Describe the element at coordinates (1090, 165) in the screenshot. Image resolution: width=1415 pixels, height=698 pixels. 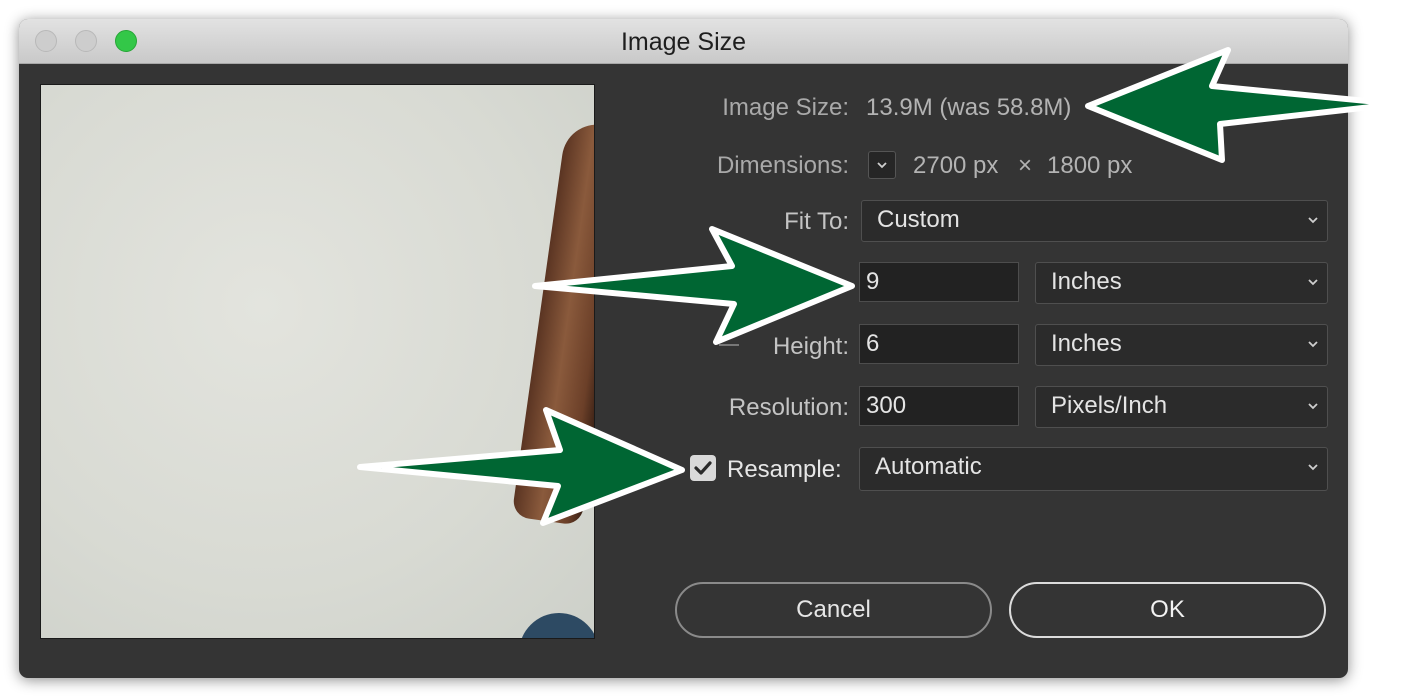
I see `dimensions-height-value: 1800 px` at that location.